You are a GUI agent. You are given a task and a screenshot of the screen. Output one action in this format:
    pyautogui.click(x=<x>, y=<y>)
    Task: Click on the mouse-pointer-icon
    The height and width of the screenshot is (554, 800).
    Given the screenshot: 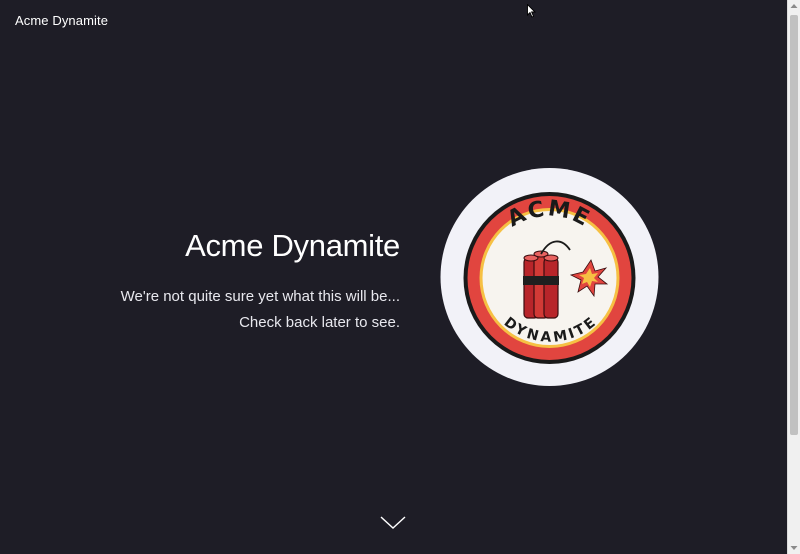 What is the action you would take?
    pyautogui.click(x=532, y=10)
    